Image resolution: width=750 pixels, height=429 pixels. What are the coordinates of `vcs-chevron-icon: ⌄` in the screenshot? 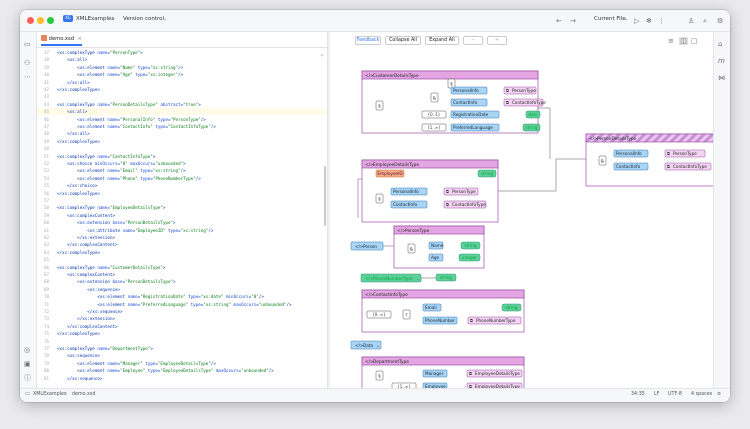 It's located at (165, 19).